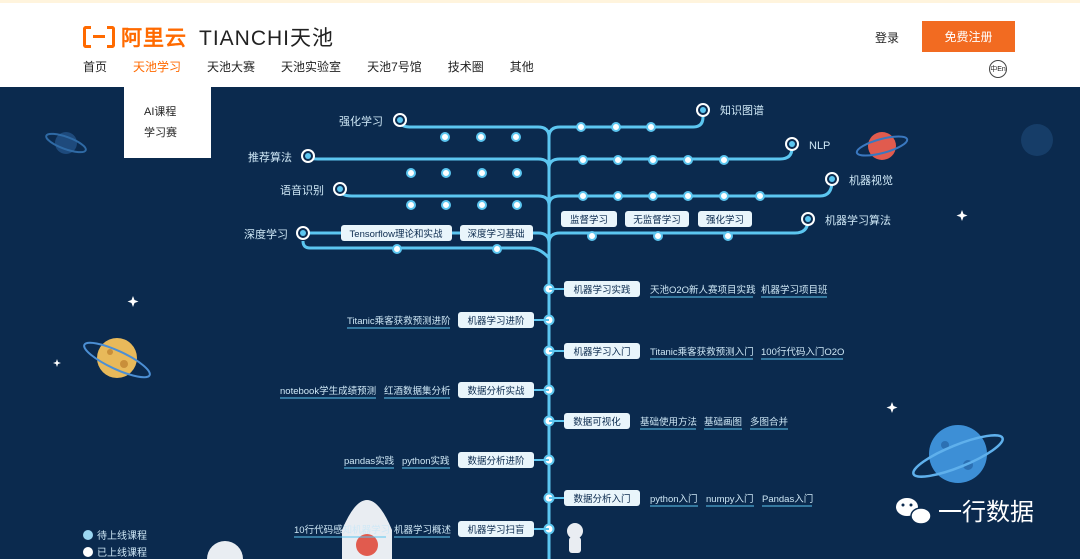 The width and height of the screenshot is (1080, 559). What do you see at coordinates (1037, 140) in the screenshot?
I see `planet-navy-icon` at bounding box center [1037, 140].